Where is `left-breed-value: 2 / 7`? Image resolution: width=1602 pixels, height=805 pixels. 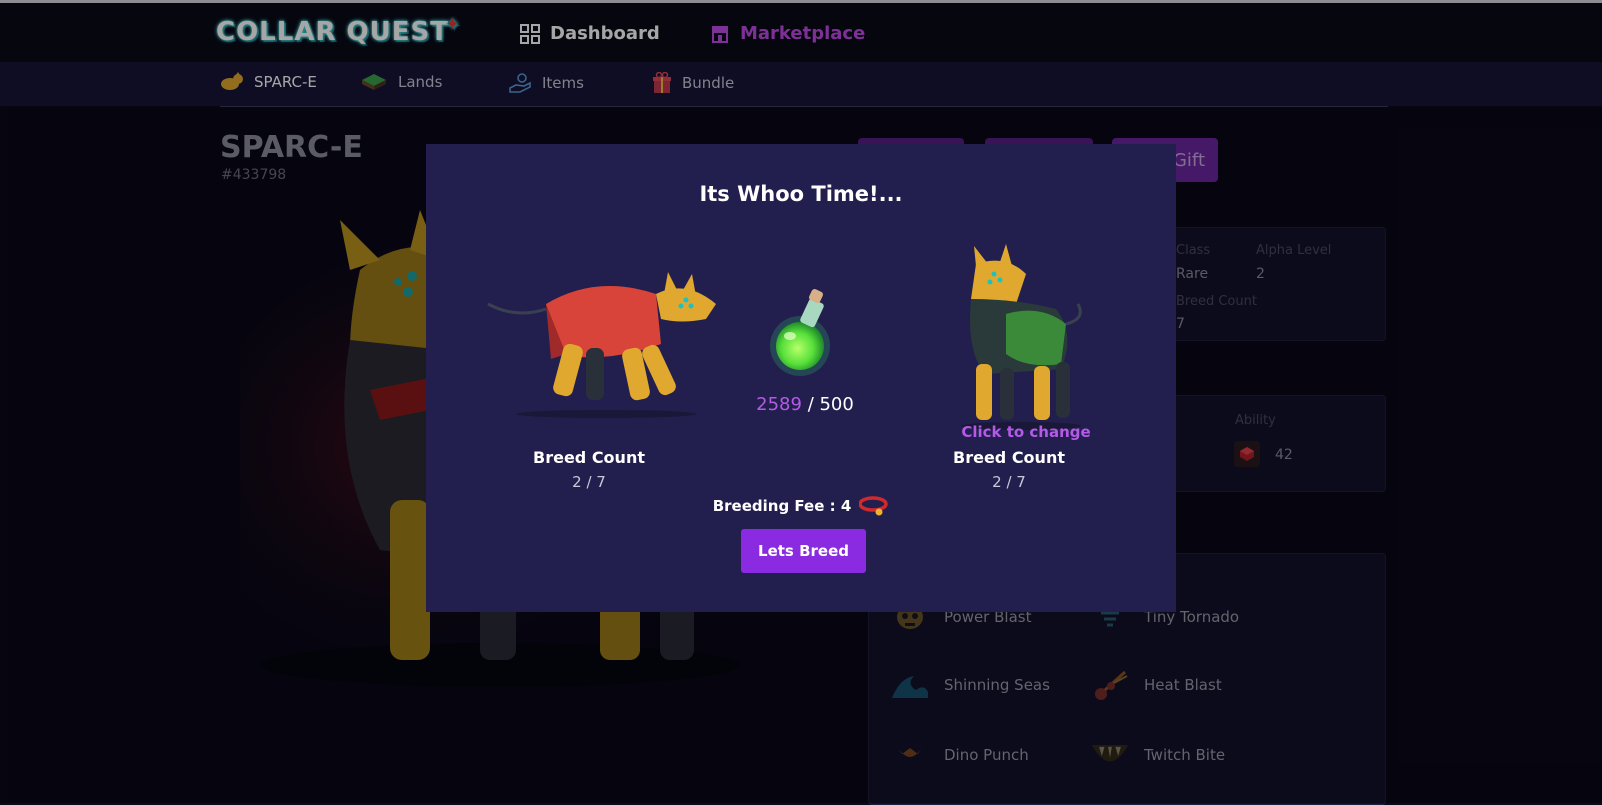
left-breed-value: 2 / 7 is located at coordinates (589, 482).